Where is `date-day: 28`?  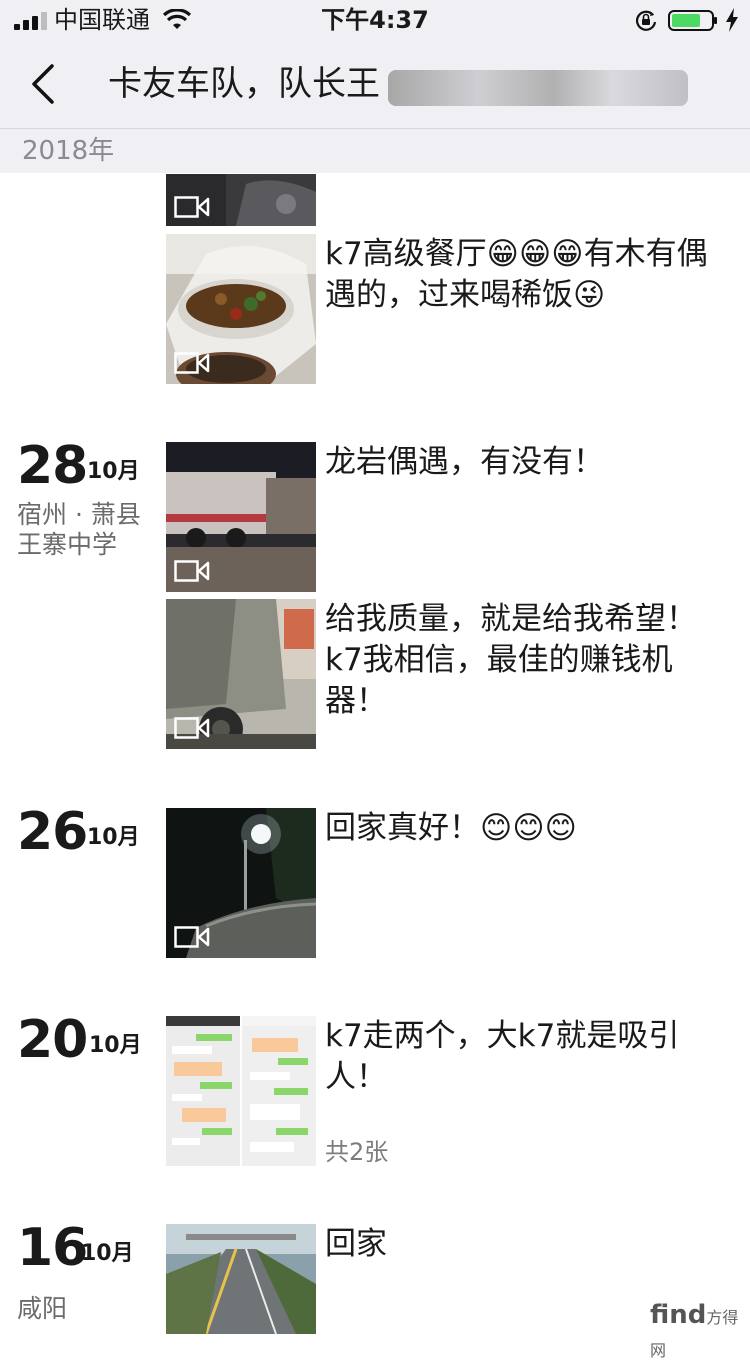
date-day: 28 is located at coordinates (52, 466).